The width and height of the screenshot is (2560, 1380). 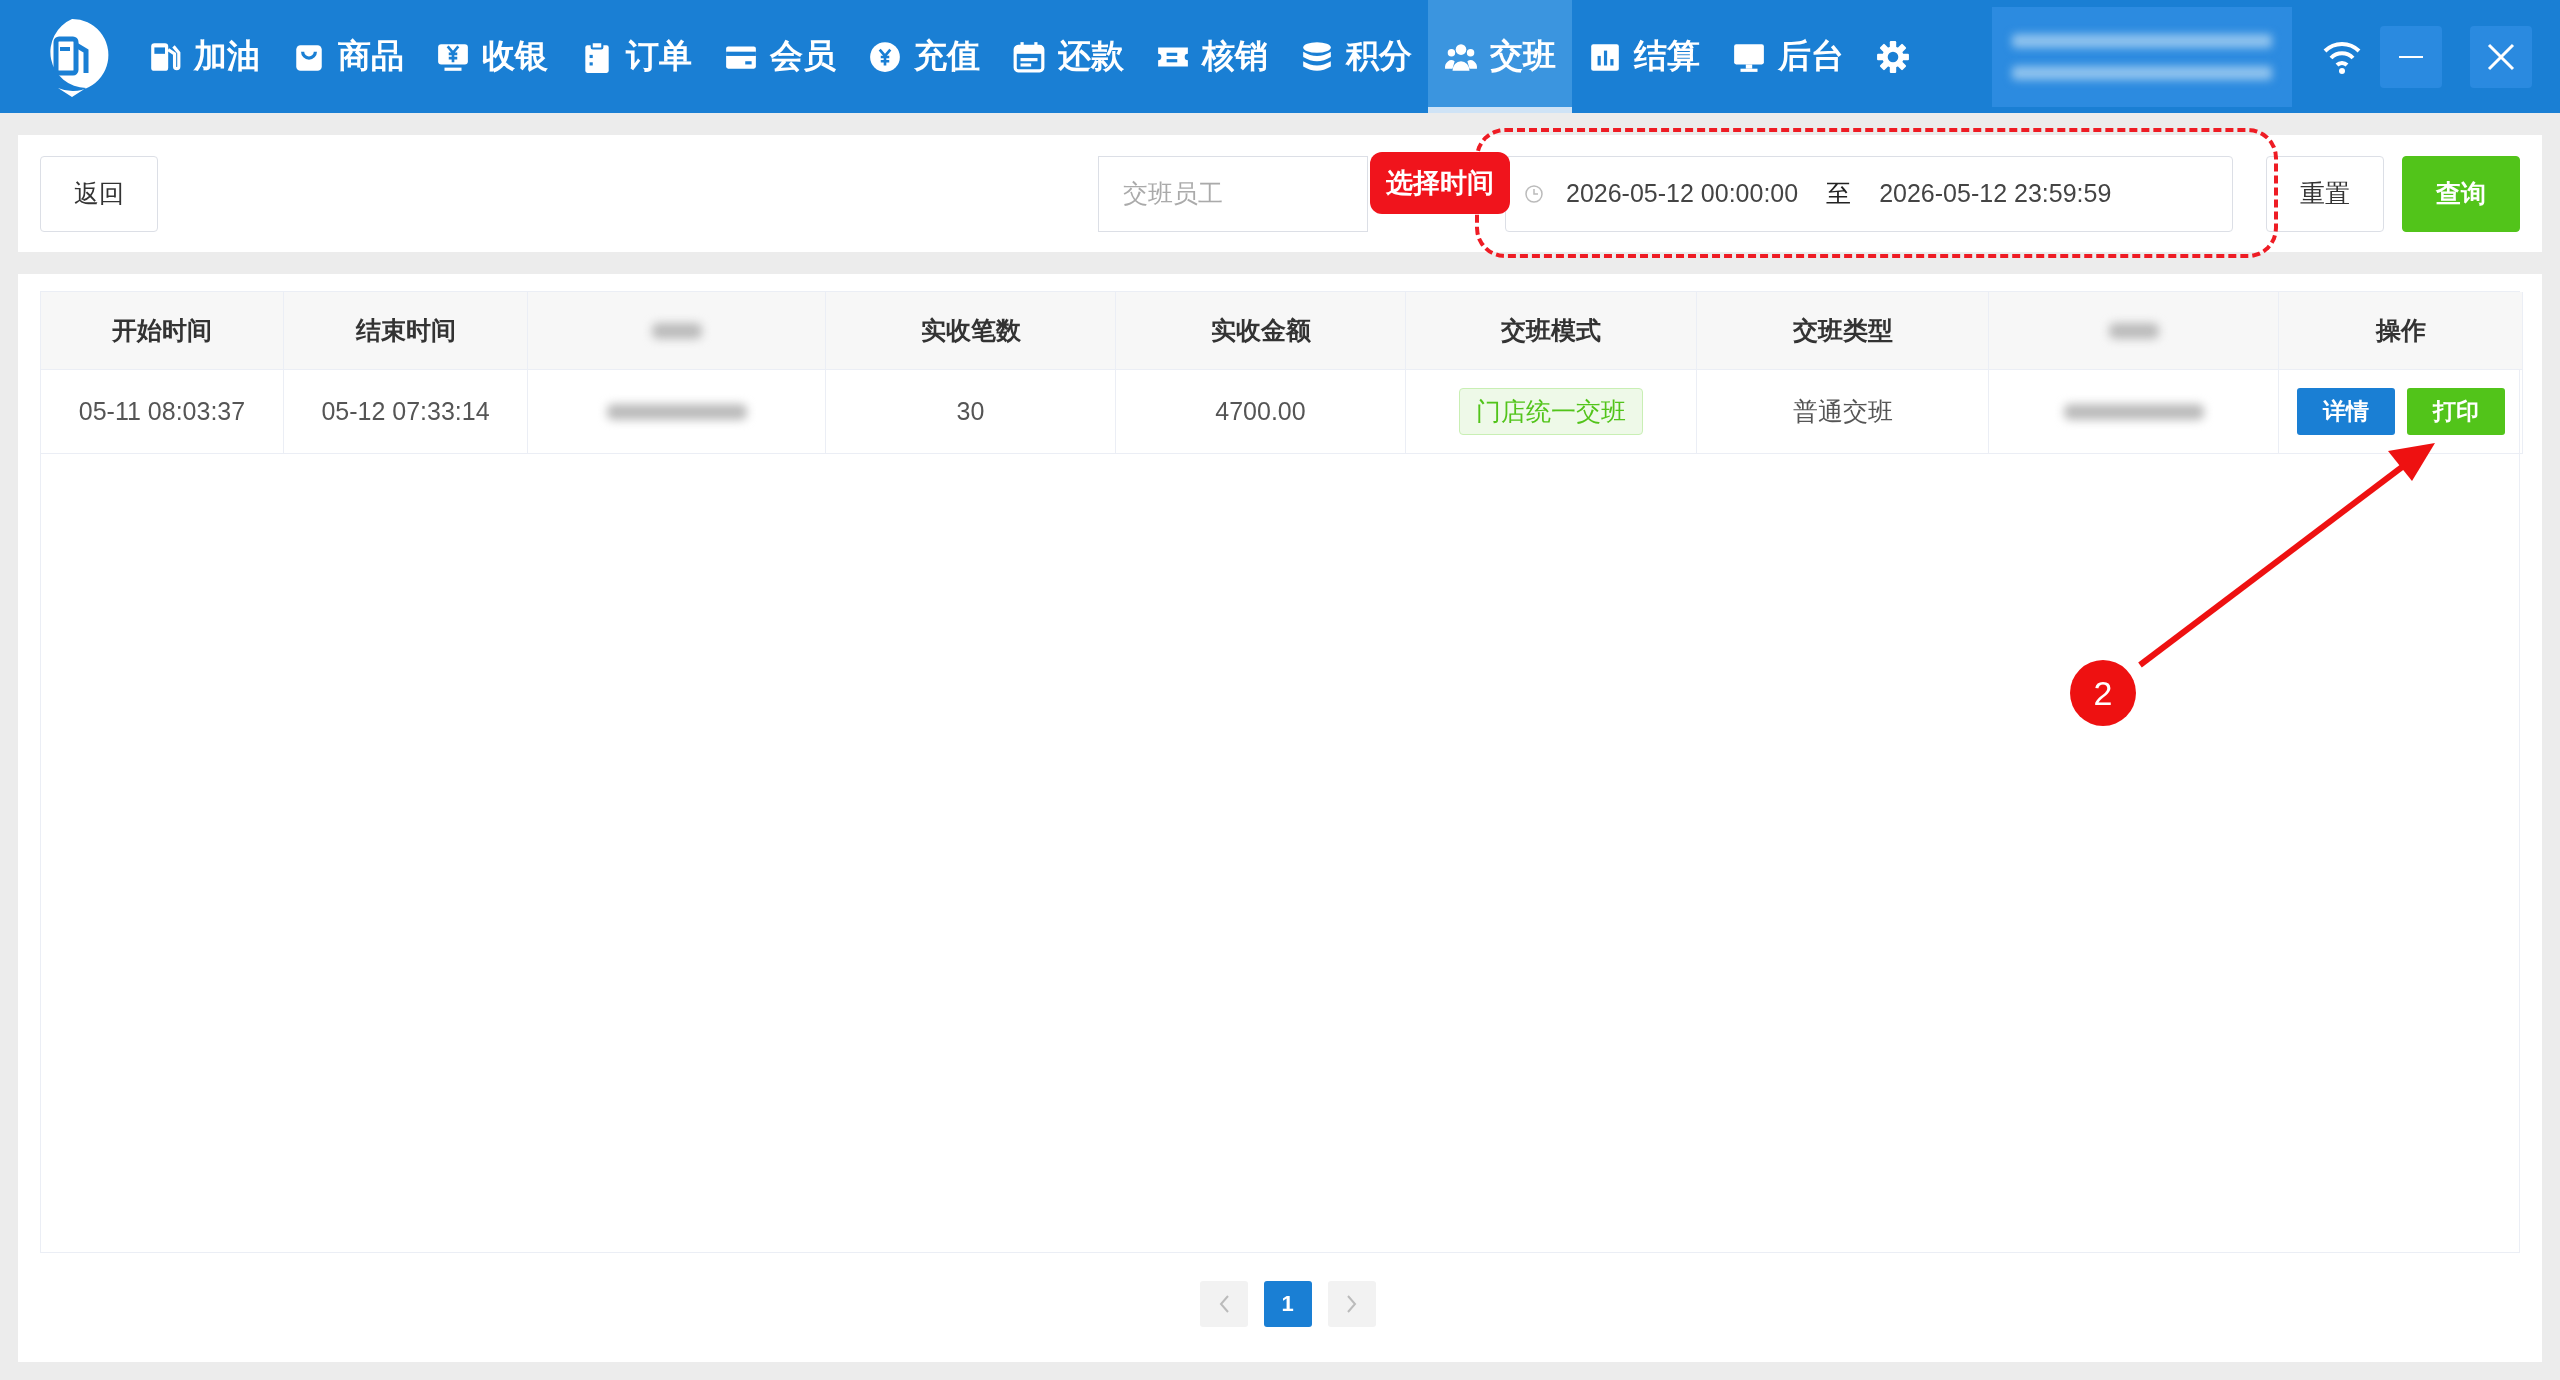 I want to click on reset-button: 重置, so click(x=2325, y=193).